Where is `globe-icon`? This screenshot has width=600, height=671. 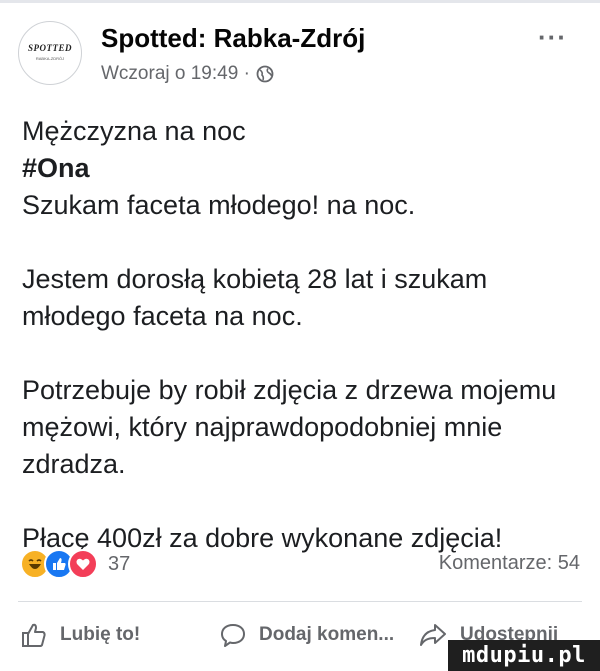
globe-icon is located at coordinates (265, 74).